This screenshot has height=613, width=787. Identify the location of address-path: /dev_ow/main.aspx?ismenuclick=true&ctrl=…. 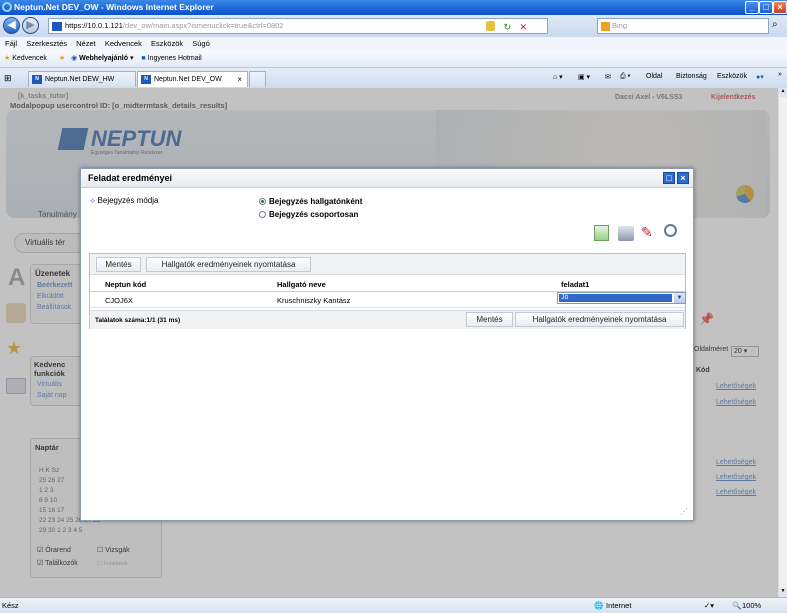
(203, 25).